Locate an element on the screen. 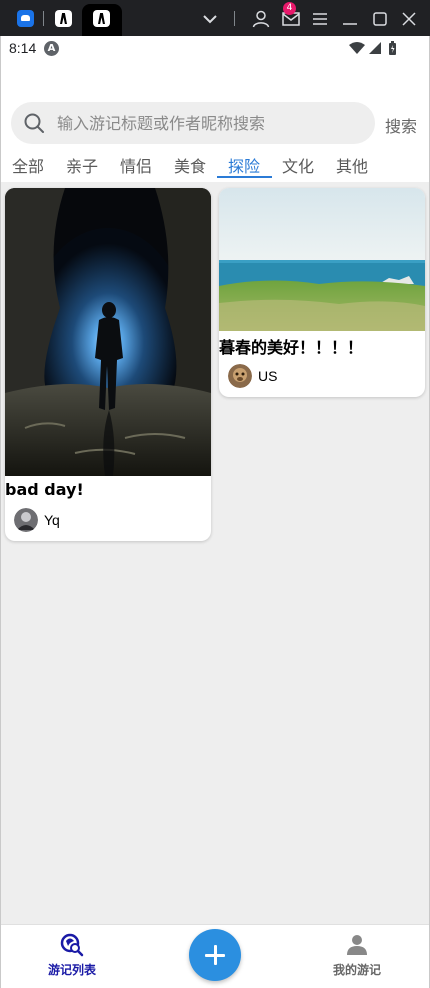  search-button: 搜索 is located at coordinates (401, 125).